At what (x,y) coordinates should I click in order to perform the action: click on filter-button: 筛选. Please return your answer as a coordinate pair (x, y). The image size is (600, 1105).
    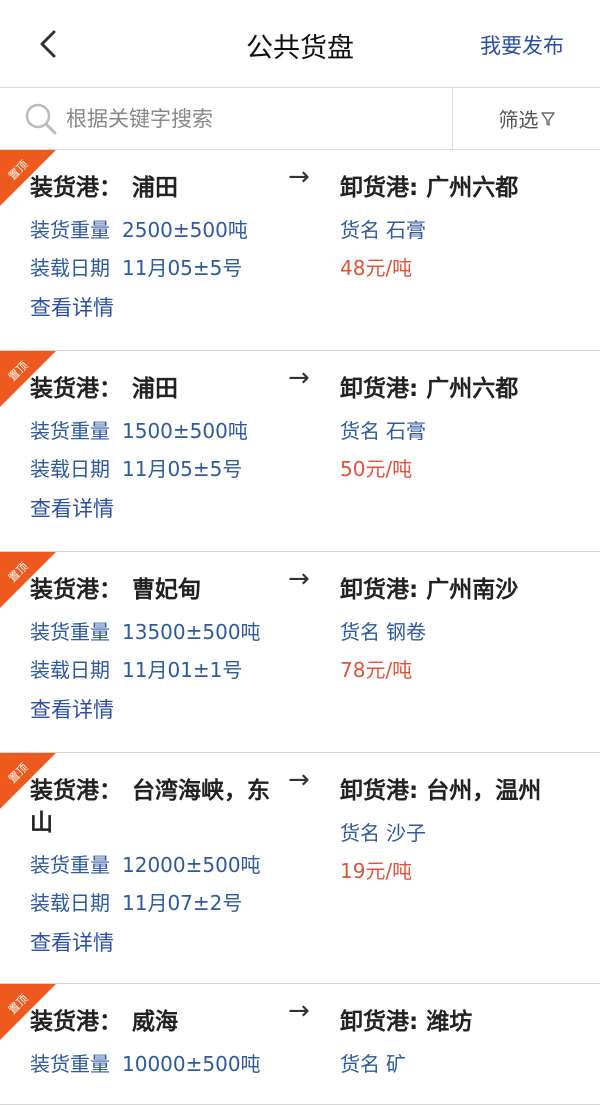
    Looking at the image, I should click on (526, 118).